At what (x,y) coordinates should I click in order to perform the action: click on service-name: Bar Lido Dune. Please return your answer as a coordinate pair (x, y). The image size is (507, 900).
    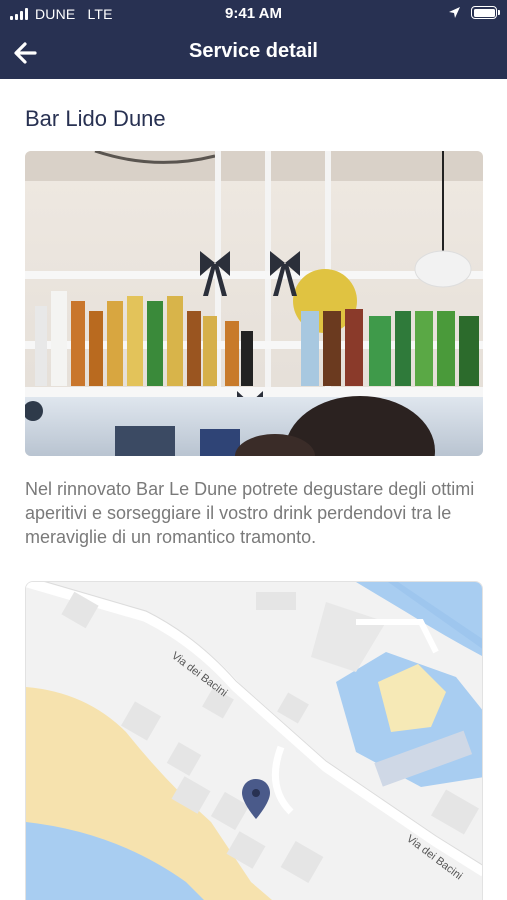
    Looking at the image, I should click on (95, 118).